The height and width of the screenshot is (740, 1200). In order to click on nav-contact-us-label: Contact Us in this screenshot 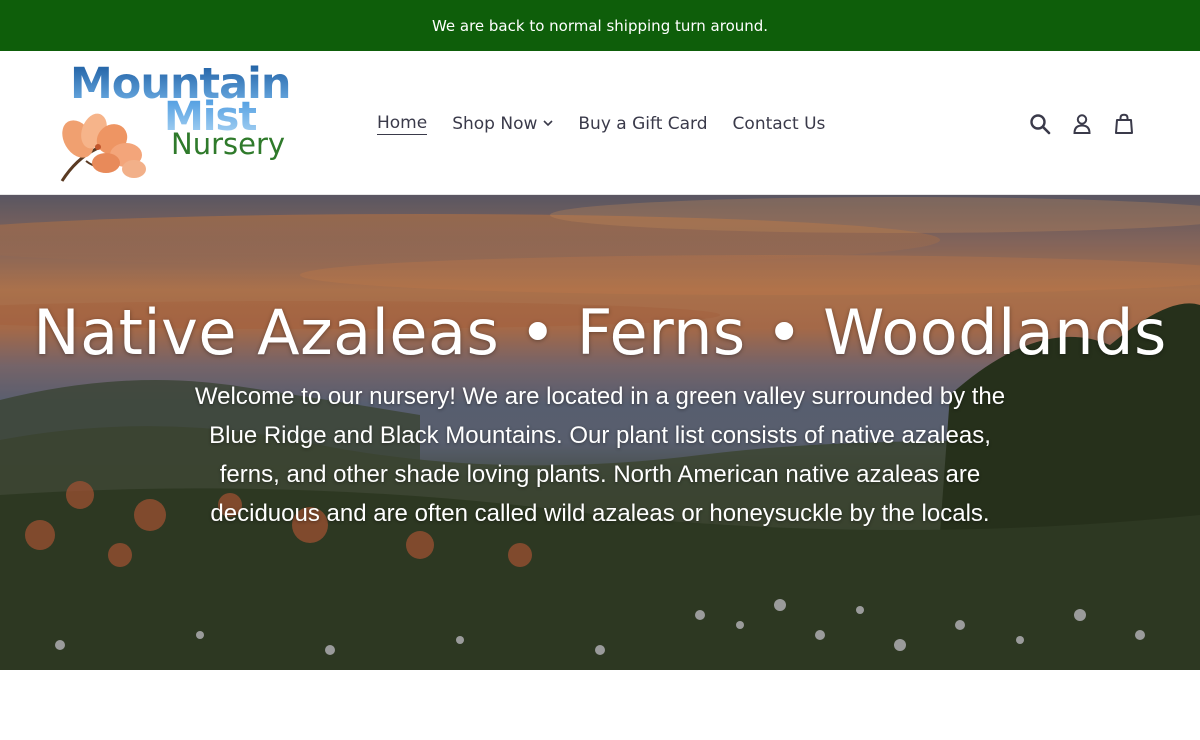, I will do `click(779, 123)`.